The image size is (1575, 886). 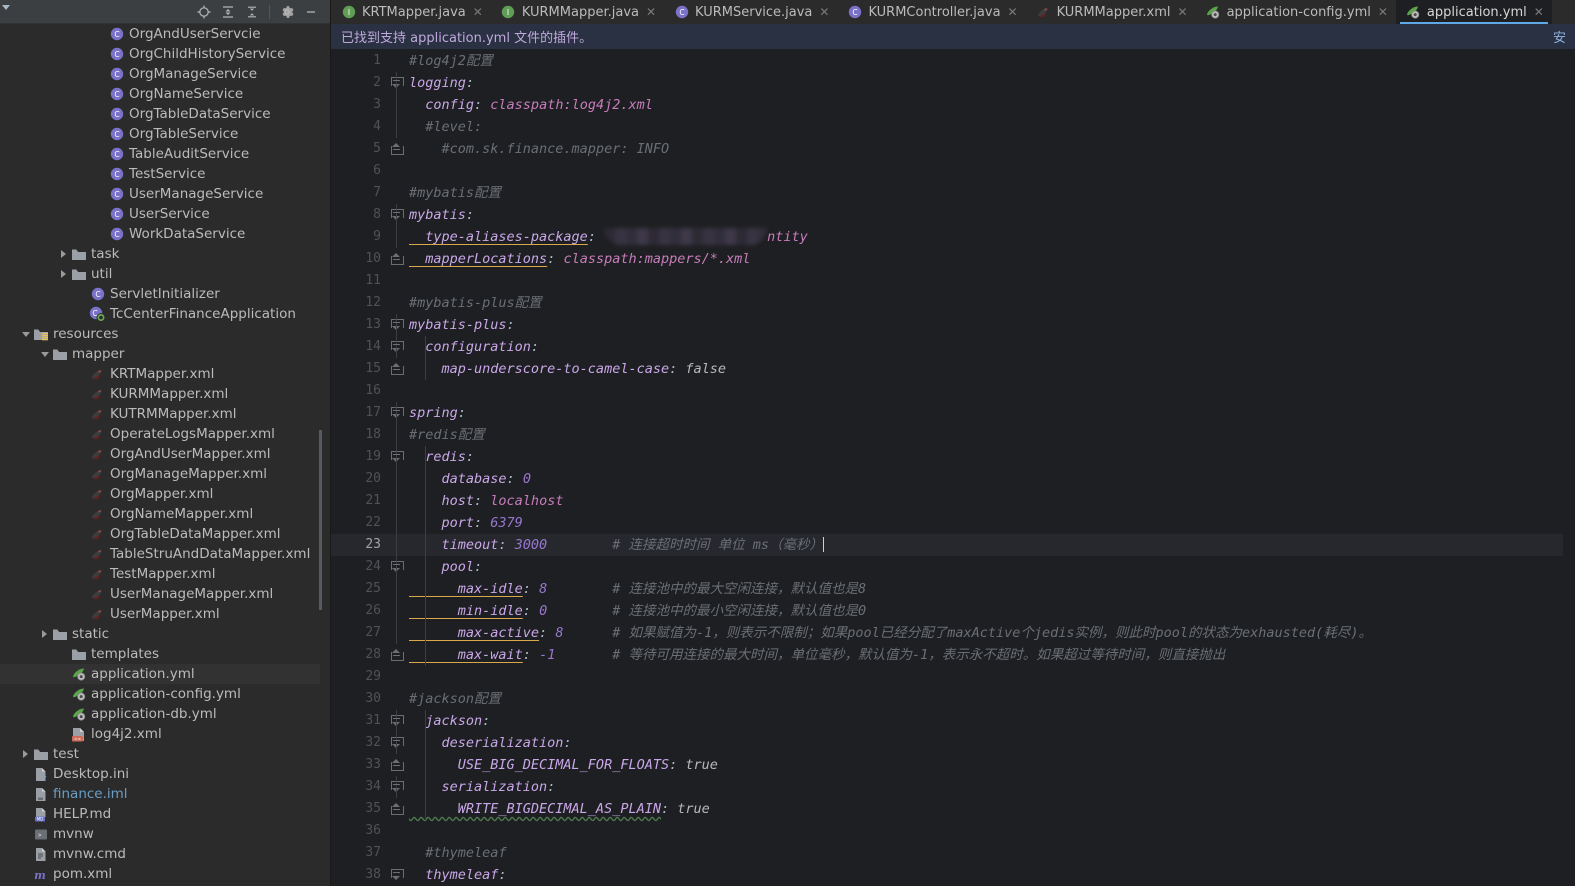 I want to click on tree-item: ? Desktop.ini, so click(x=165, y=774).